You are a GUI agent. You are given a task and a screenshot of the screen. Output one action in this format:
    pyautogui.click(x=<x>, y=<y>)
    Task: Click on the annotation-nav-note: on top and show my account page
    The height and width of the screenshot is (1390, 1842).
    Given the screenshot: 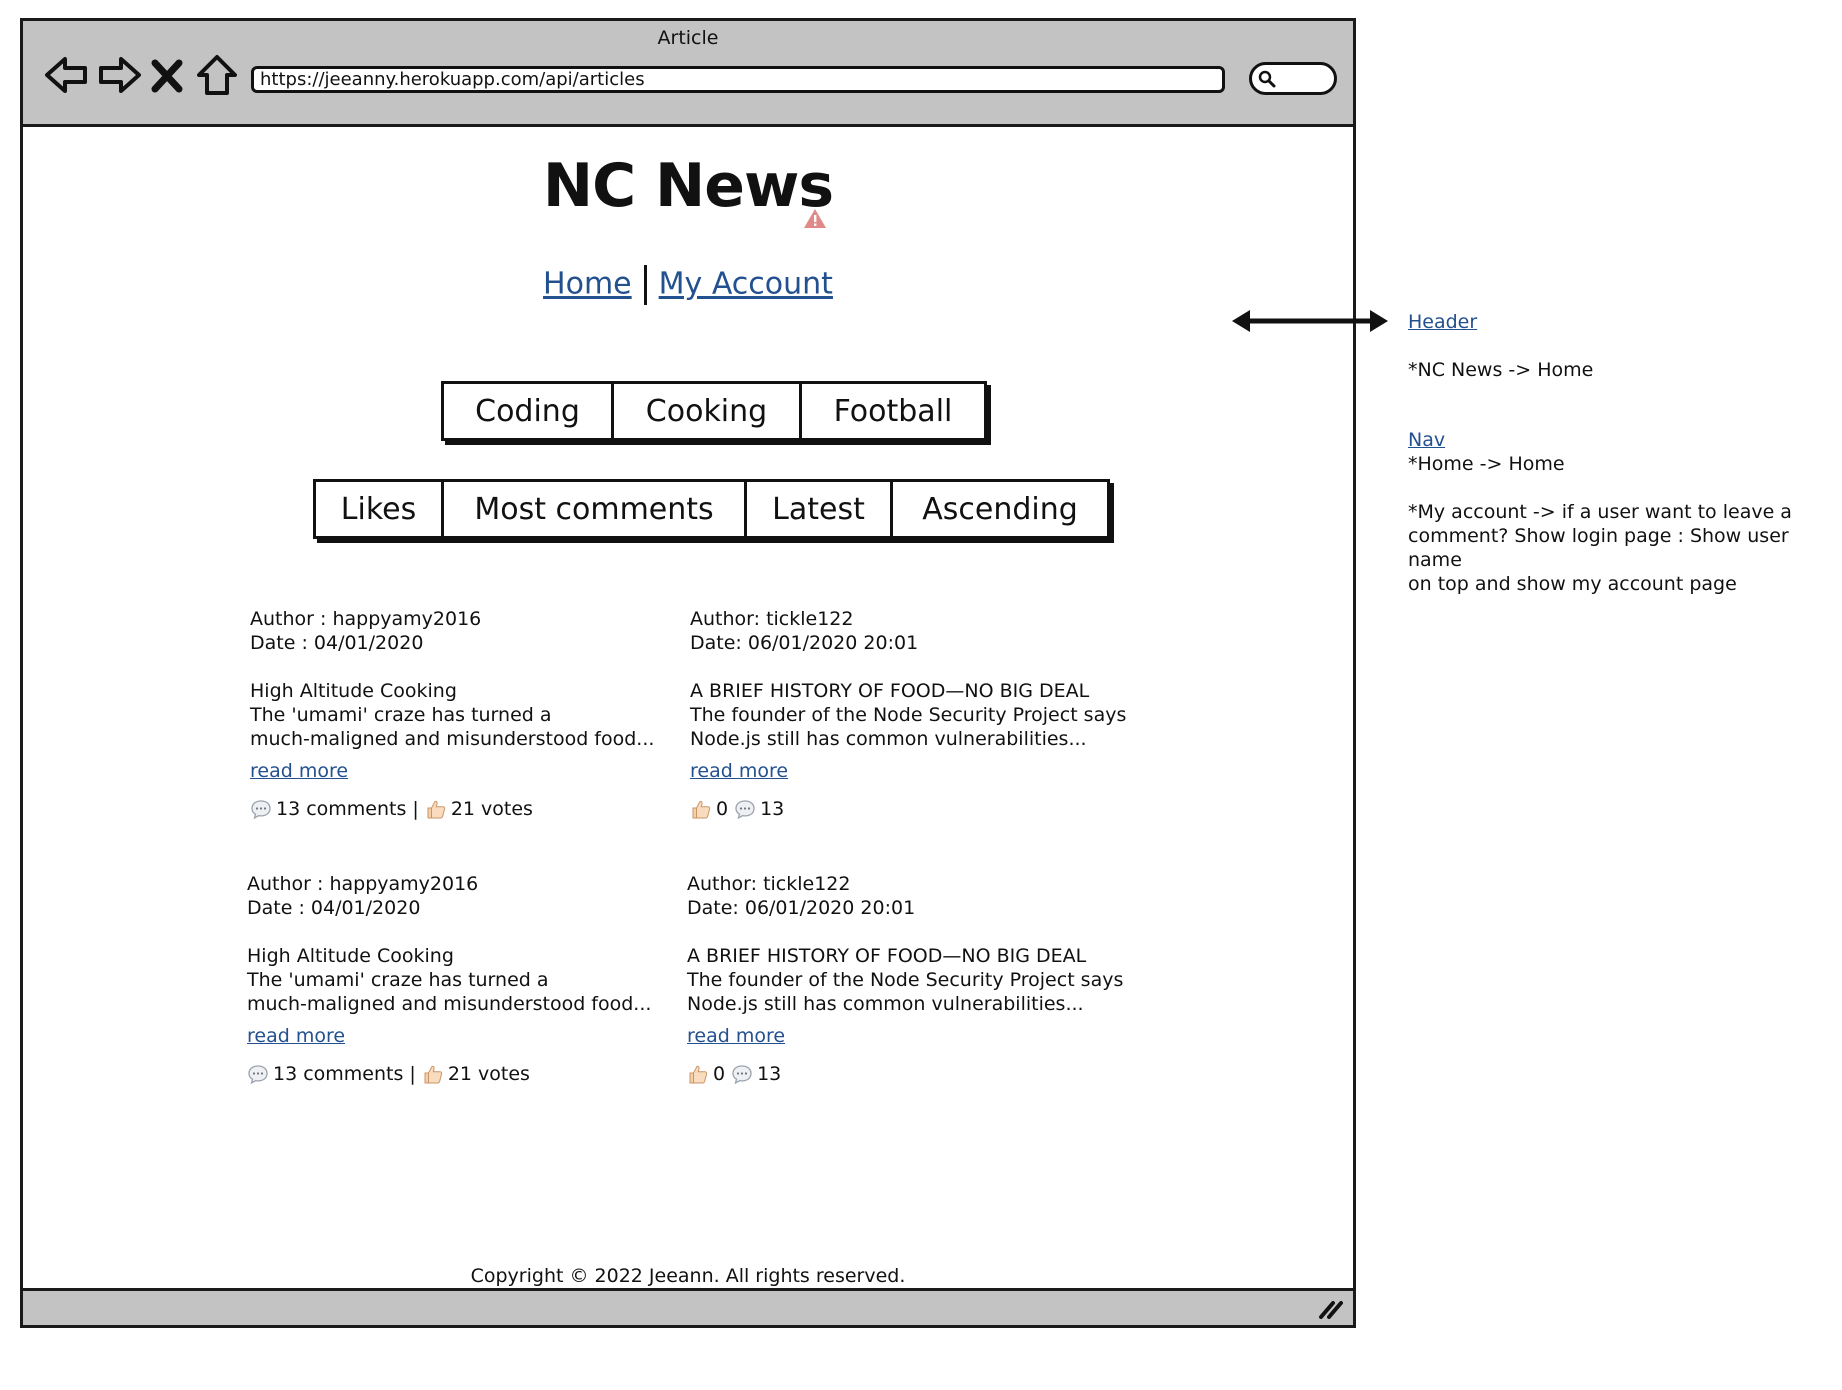 What is the action you would take?
    pyautogui.click(x=1572, y=584)
    